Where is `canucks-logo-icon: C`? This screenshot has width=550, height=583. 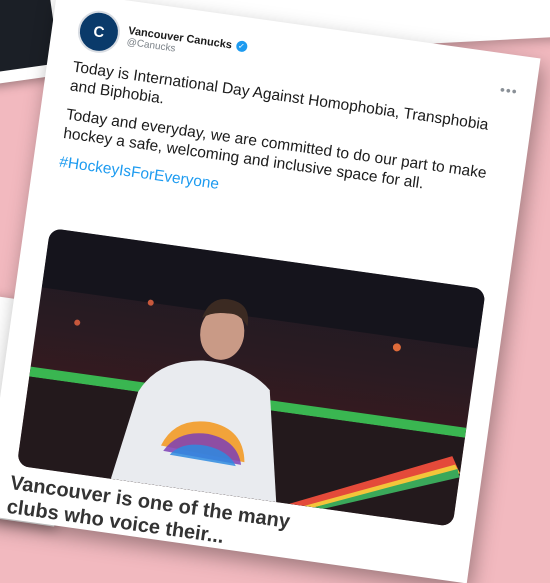 canucks-logo-icon: C is located at coordinates (99, 32).